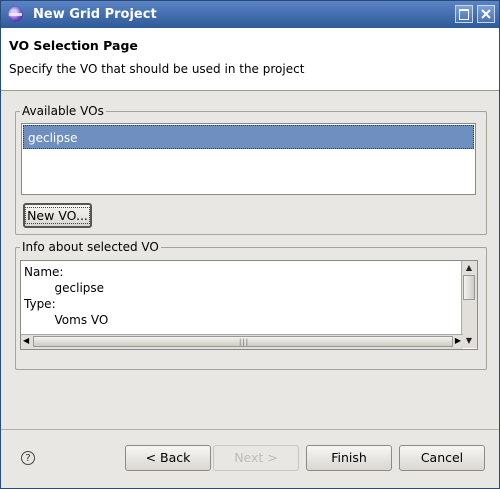 This screenshot has height=489, width=500. What do you see at coordinates (250, 14) in the screenshot?
I see `title-bar: New Grid Project` at bounding box center [250, 14].